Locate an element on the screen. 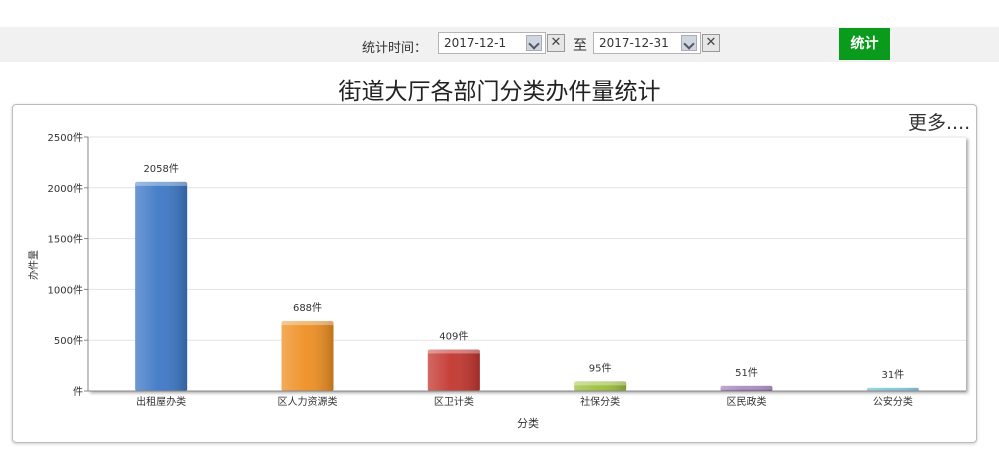 This screenshot has height=466, width=999. bar-value-label: 51件 is located at coordinates (746, 373).